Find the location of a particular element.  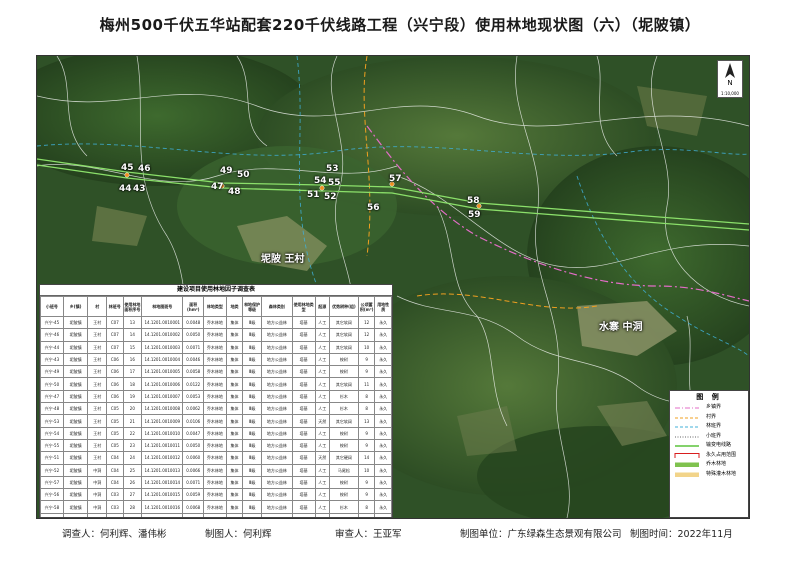

legend-item: 输变电线路 is located at coordinates (709, 446).